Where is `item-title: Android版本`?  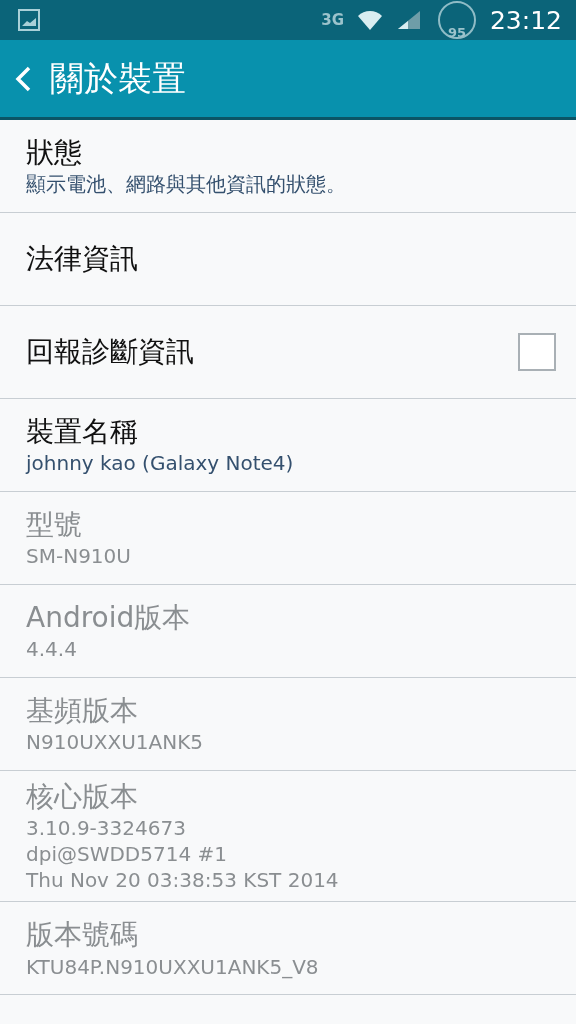
item-title: Android版本 is located at coordinates (109, 617).